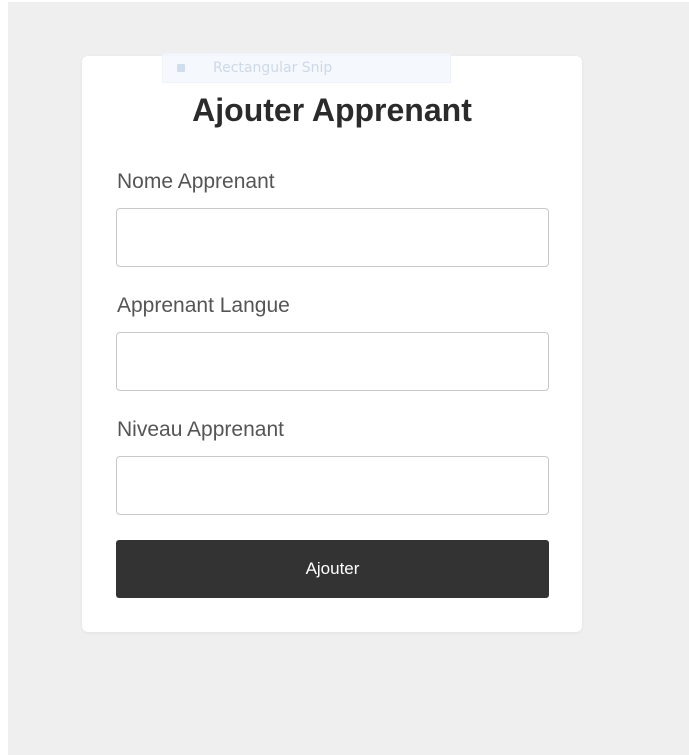 This screenshot has height=755, width=689. I want to click on learner-name-label: Nome Apprenant, so click(196, 181).